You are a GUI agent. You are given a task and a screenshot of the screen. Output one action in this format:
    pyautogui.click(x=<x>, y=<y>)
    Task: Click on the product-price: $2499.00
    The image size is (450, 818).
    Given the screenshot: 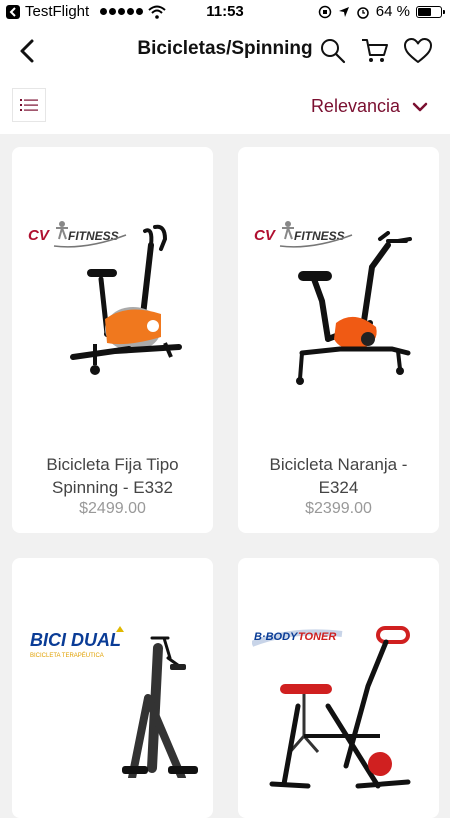 What is the action you would take?
    pyautogui.click(x=112, y=508)
    